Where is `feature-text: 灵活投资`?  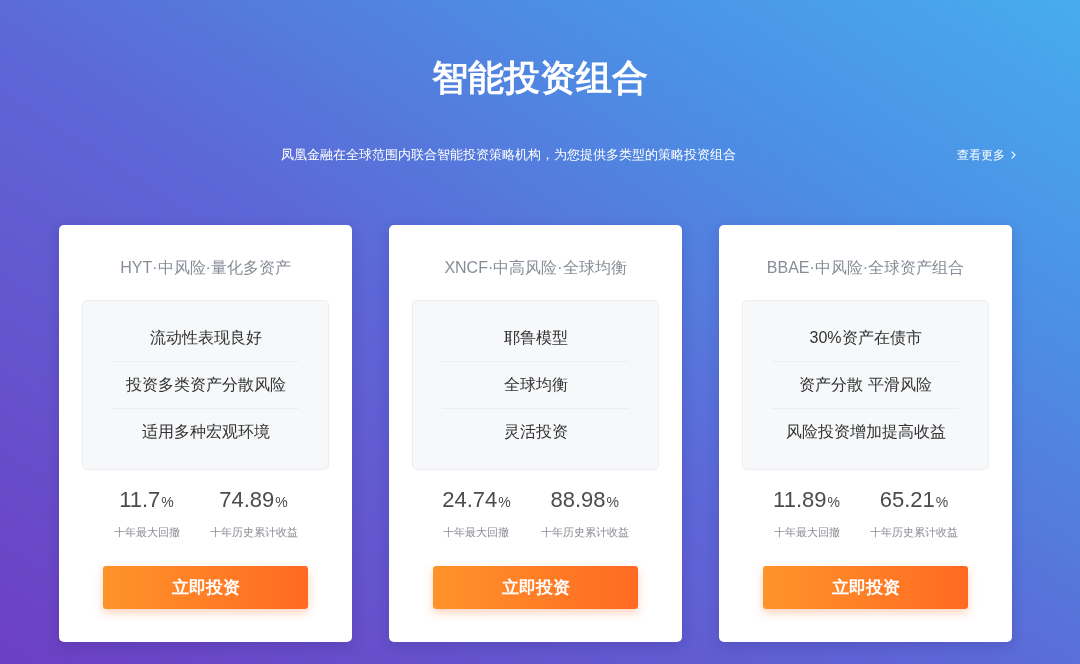 feature-text: 灵活投资 is located at coordinates (535, 432).